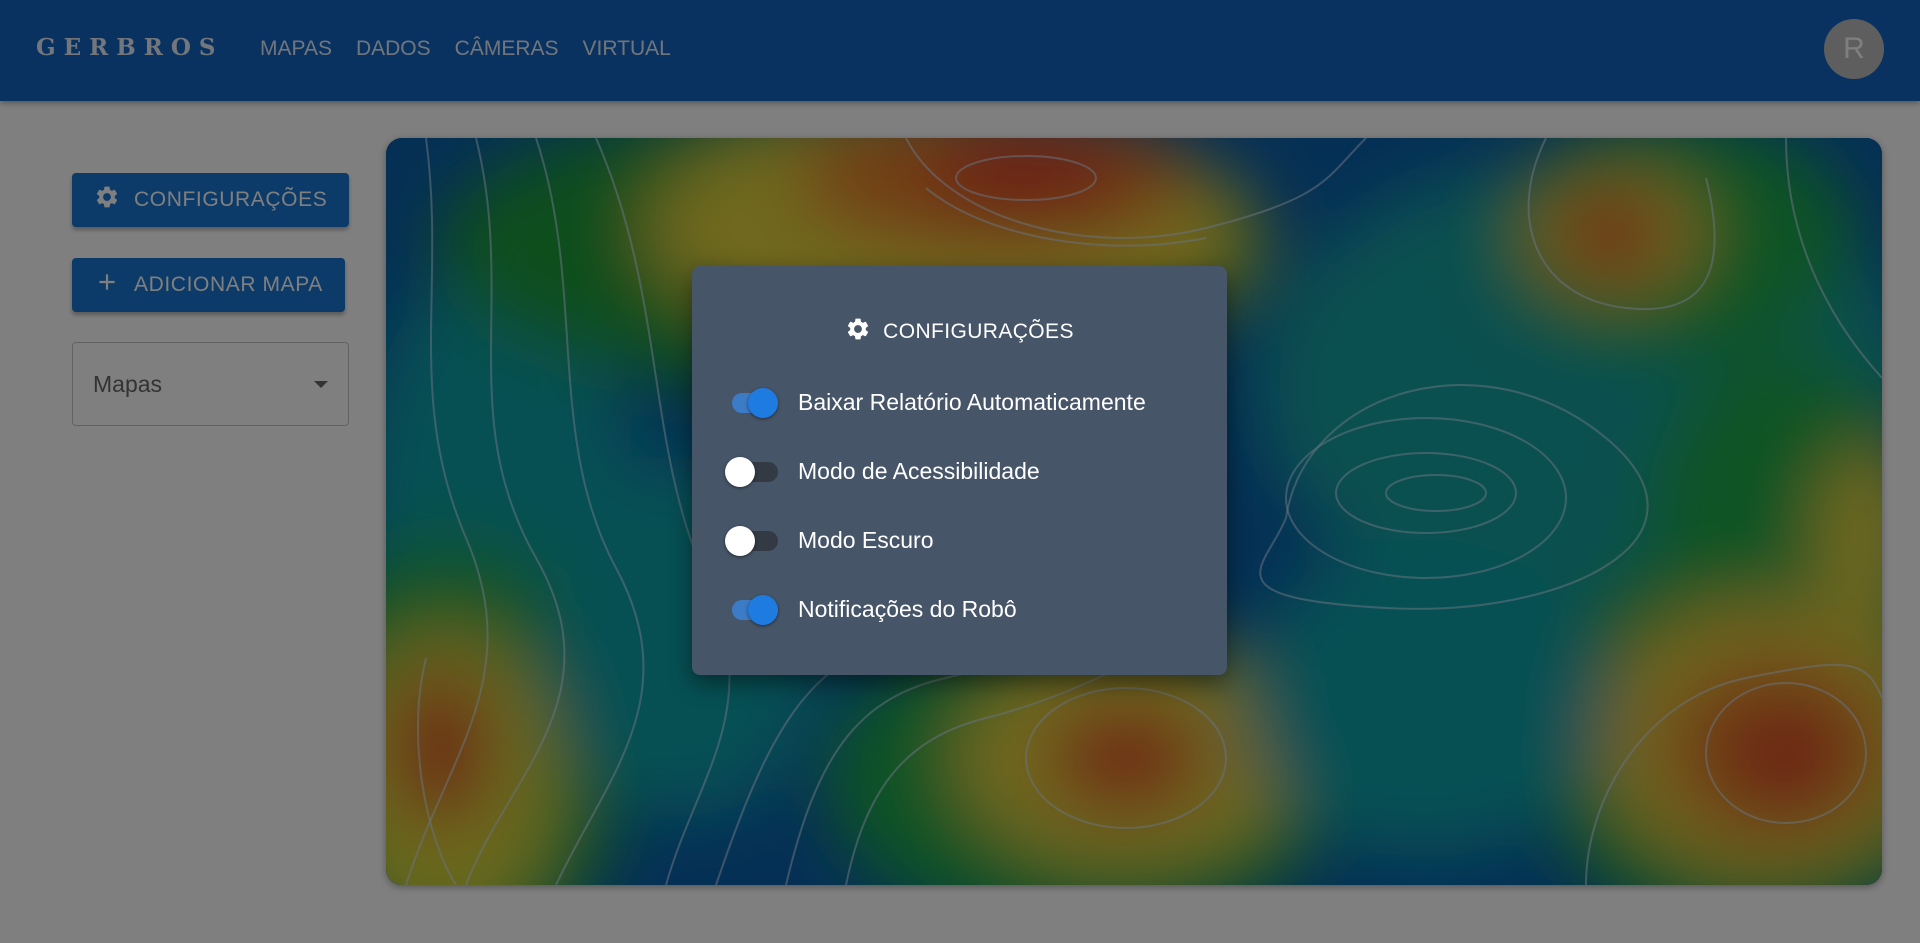  I want to click on setting-label: Notificações do Robô, so click(907, 608).